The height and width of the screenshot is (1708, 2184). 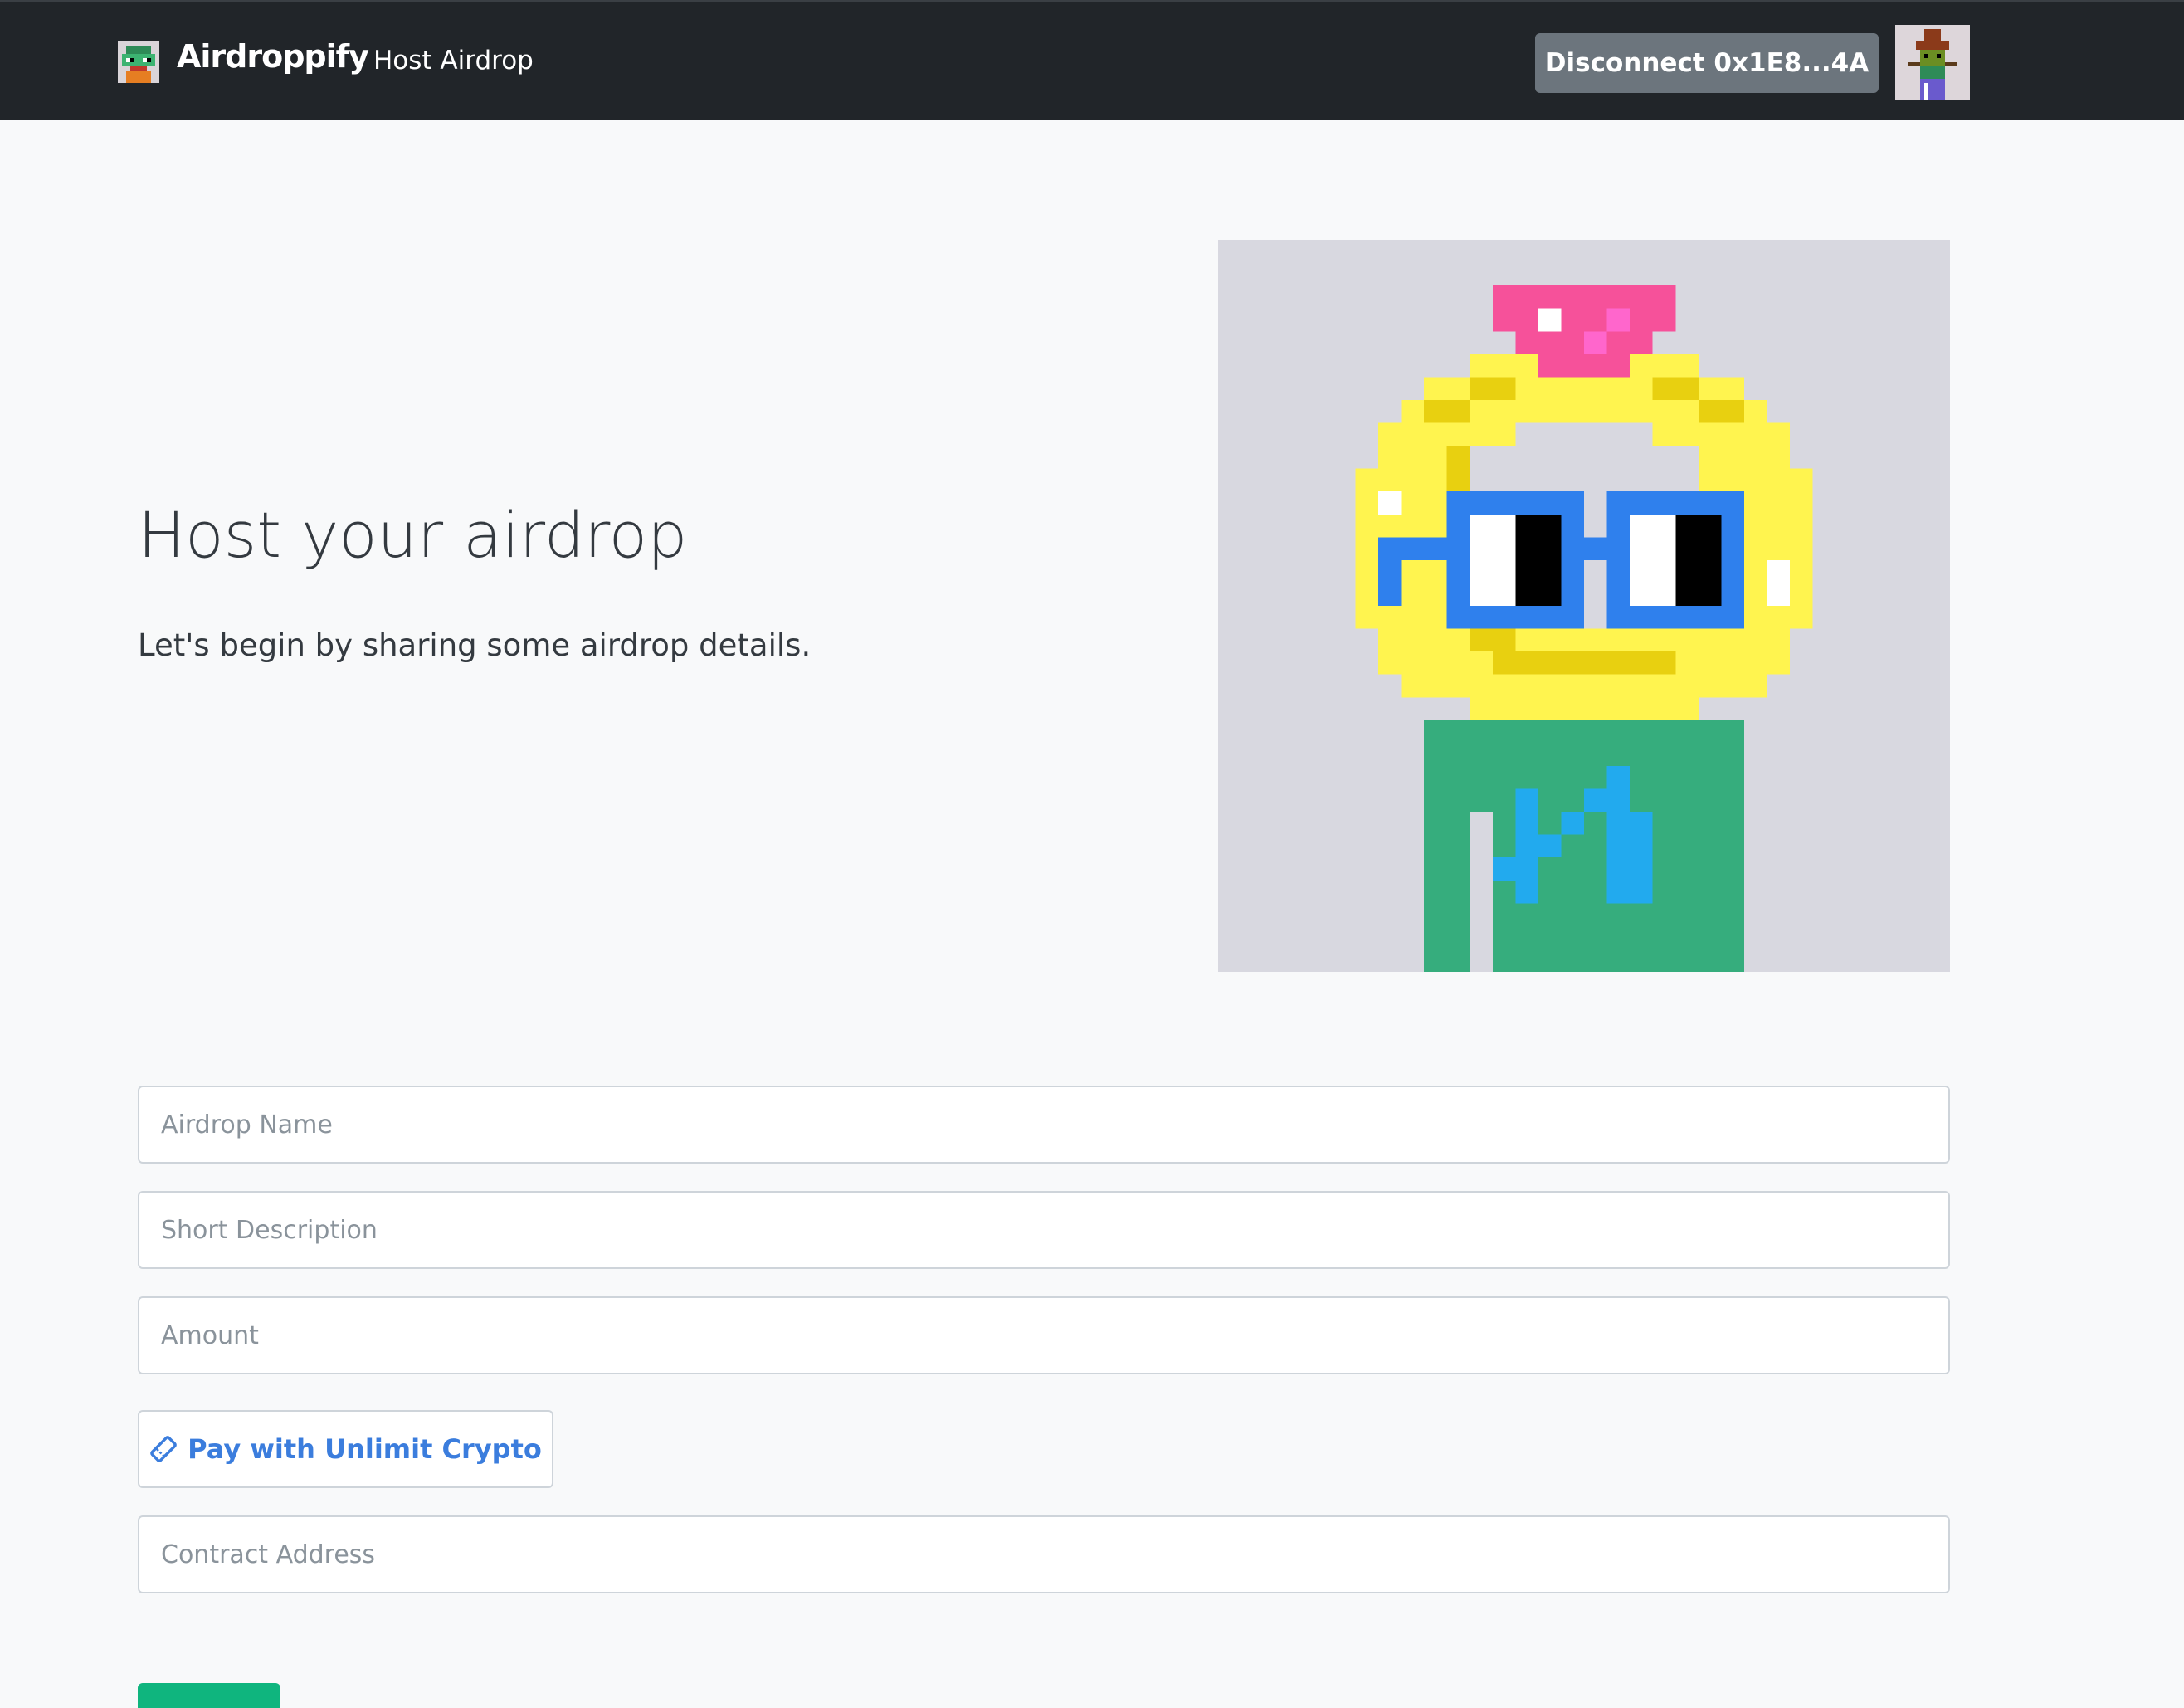 What do you see at coordinates (273, 56) in the screenshot?
I see `brand-name: Airdroppify` at bounding box center [273, 56].